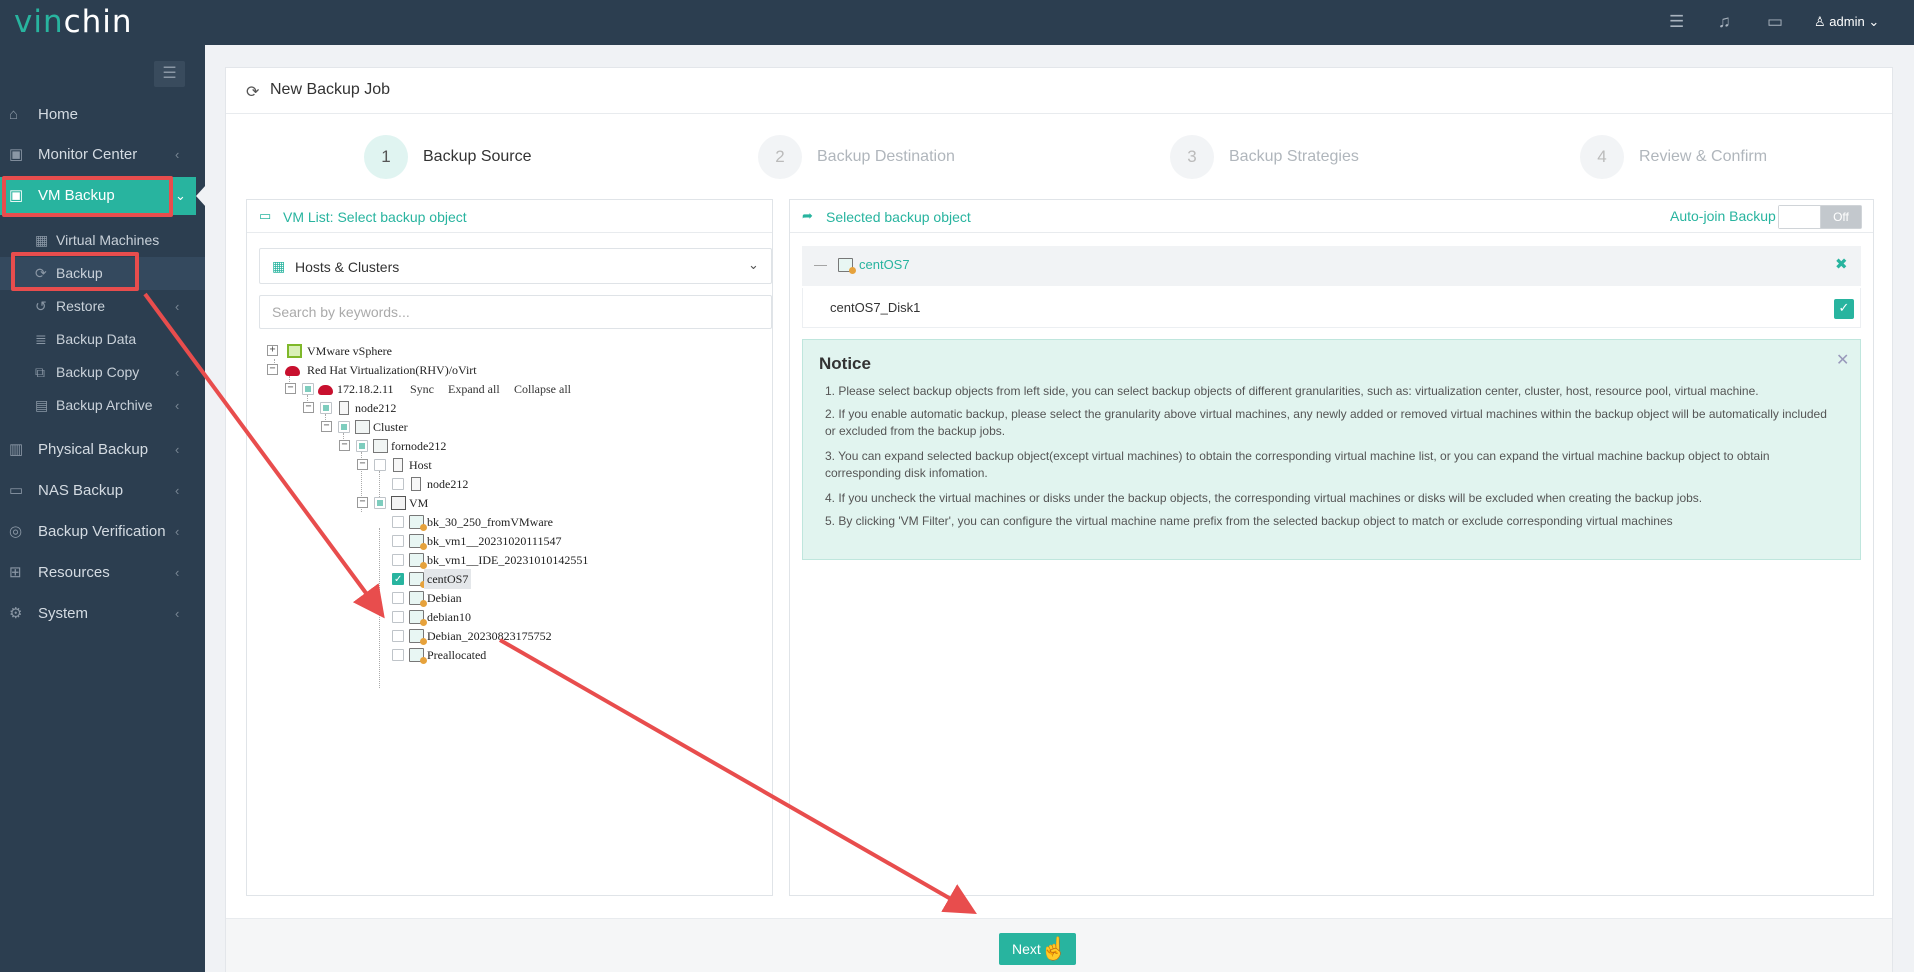 This screenshot has height=972, width=1914. What do you see at coordinates (294, 351) in the screenshot?
I see `vsphere-icon` at bounding box center [294, 351].